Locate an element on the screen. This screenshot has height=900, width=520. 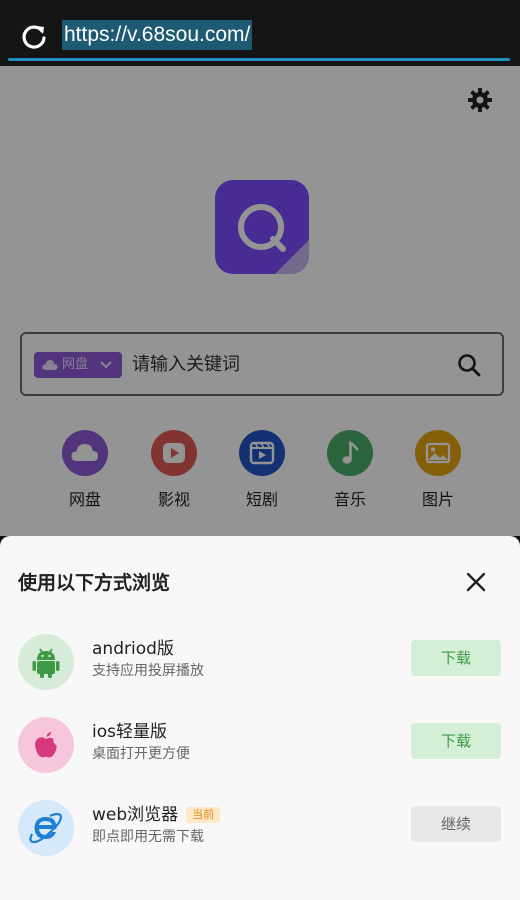
sheet-title: 使用以下方式浏览 is located at coordinates (94, 583).